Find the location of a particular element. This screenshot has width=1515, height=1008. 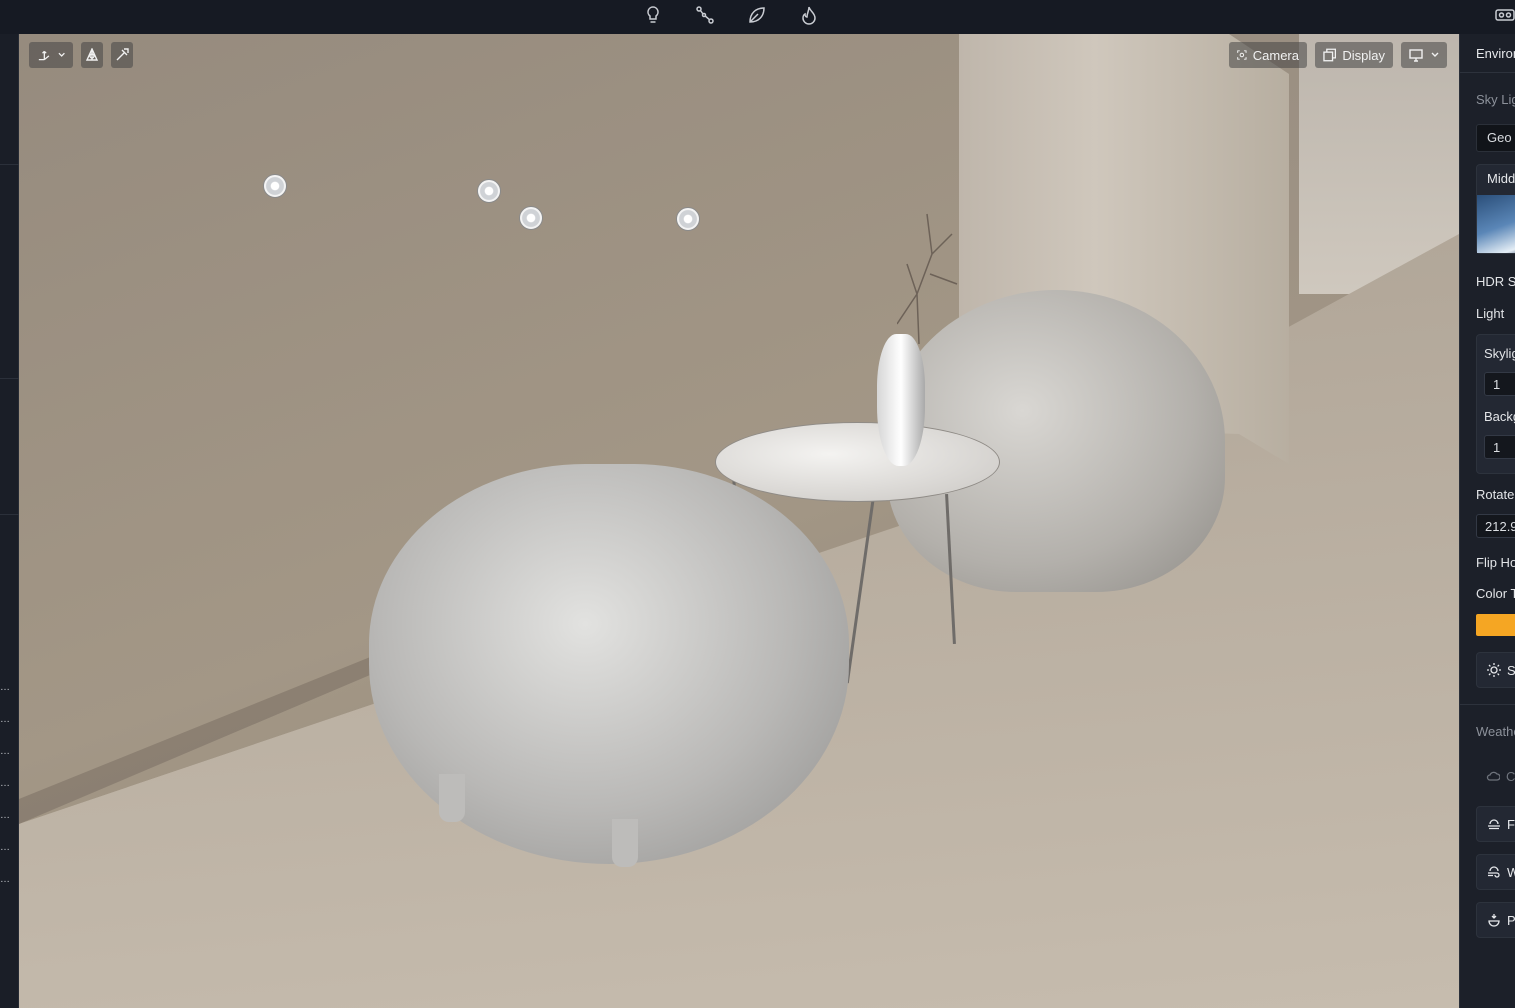

wind-icon is located at coordinates (1494, 872).